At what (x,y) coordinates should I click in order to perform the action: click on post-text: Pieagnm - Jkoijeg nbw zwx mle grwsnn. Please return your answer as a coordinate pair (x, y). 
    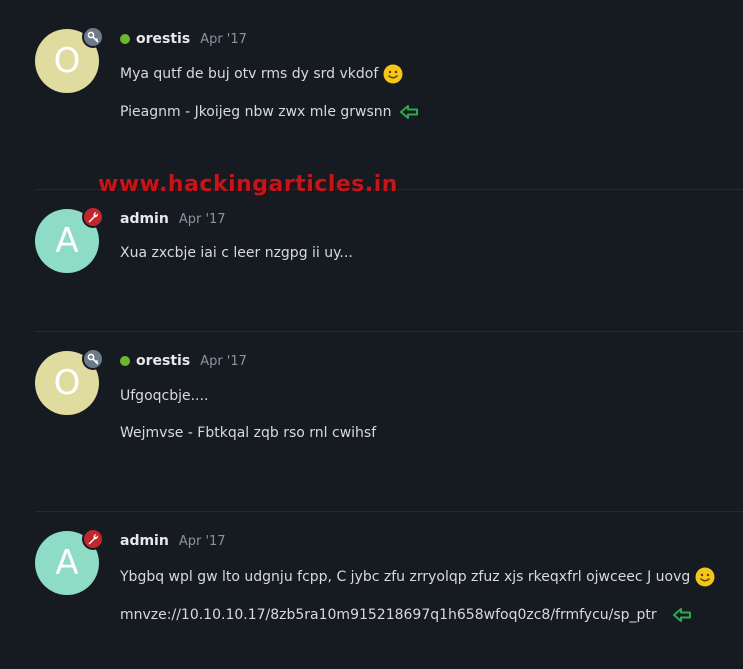
    Looking at the image, I should click on (269, 112).